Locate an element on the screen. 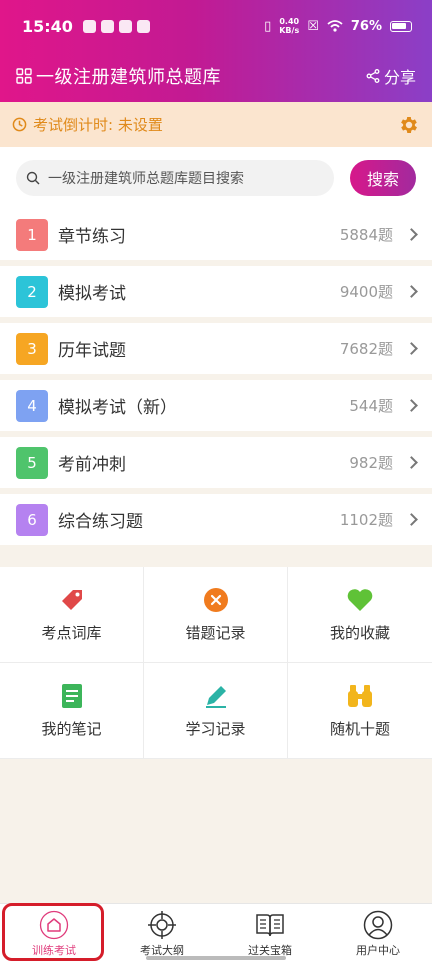  section-number-badge: 4 is located at coordinates (32, 405).